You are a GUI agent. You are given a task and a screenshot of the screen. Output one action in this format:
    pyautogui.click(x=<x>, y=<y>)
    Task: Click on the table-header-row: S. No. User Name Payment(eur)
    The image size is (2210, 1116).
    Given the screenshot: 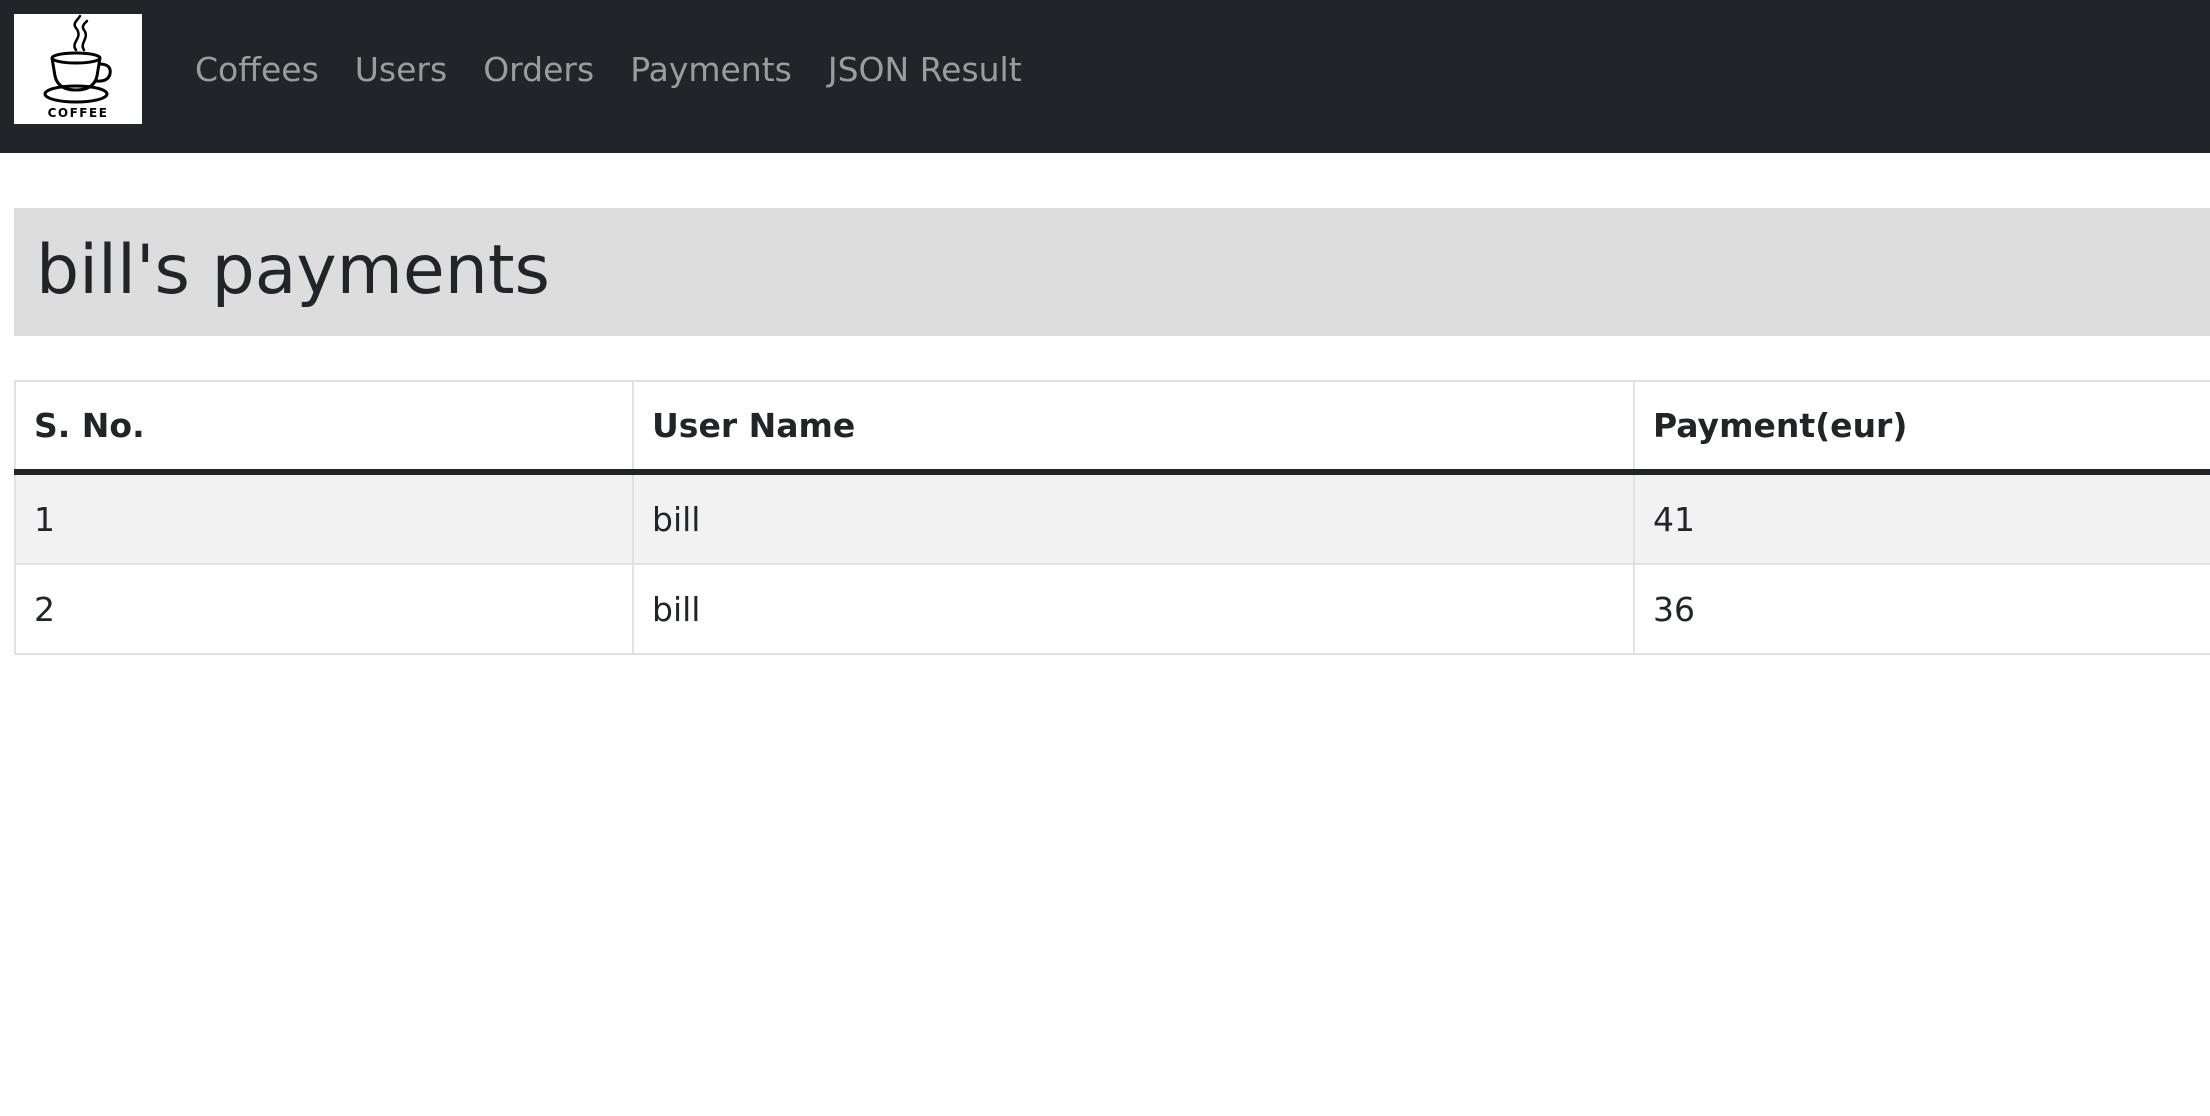 What is the action you would take?
    pyautogui.click(x=1112, y=427)
    